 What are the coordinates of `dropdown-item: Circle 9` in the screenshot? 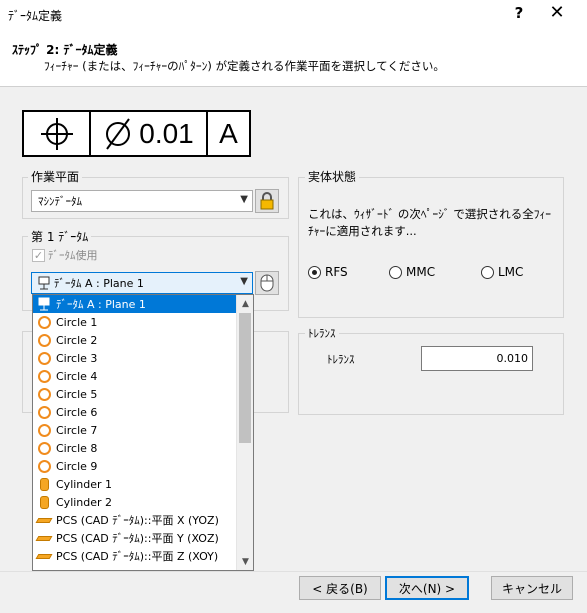 It's located at (143, 466).